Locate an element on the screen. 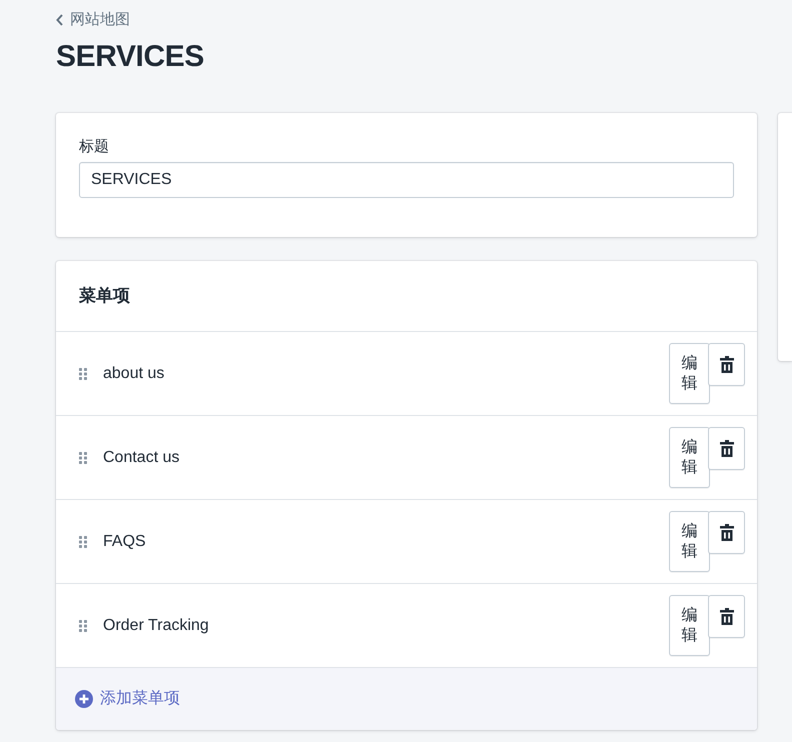  menu-item-label: about us is located at coordinates (134, 374).